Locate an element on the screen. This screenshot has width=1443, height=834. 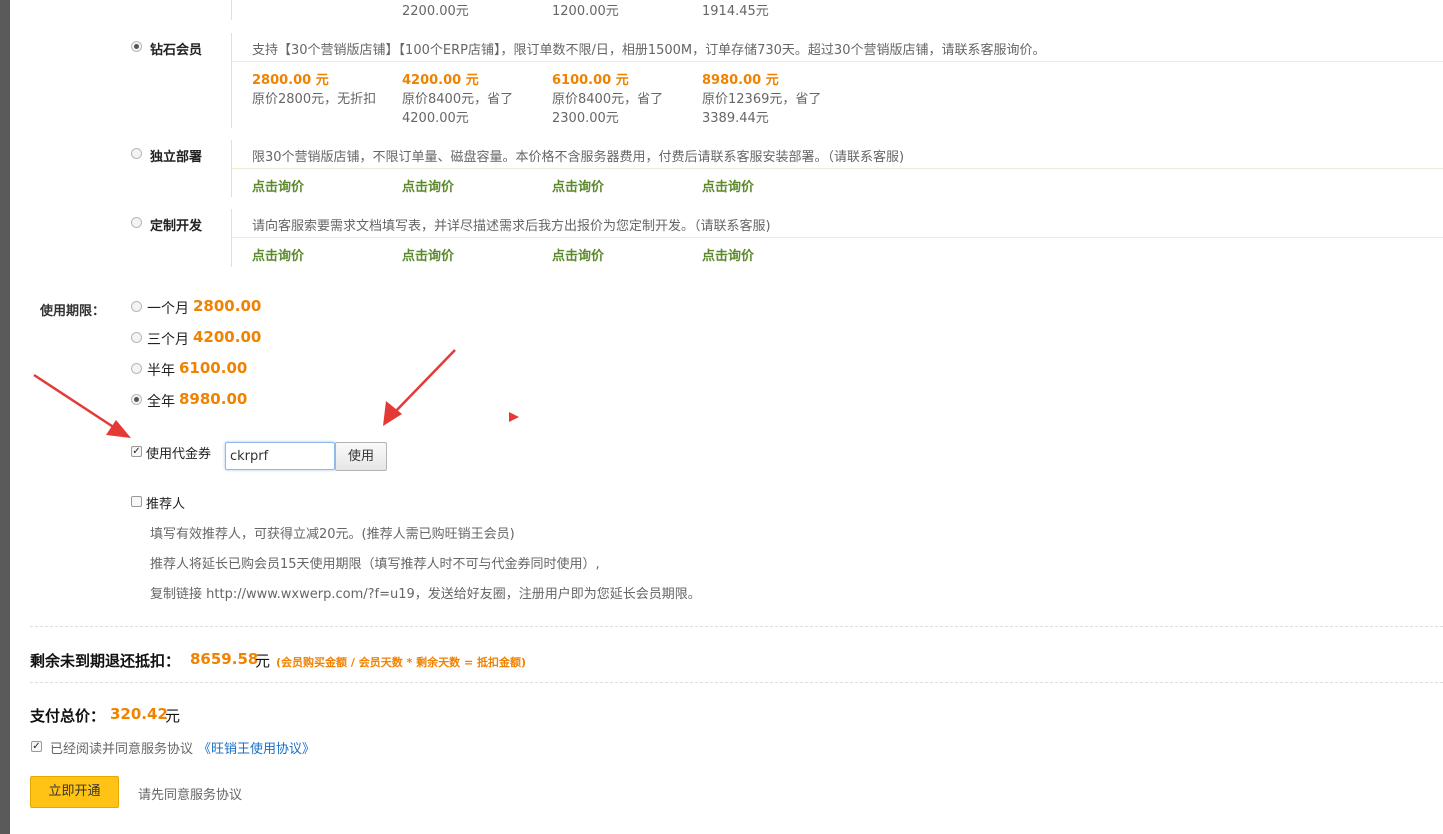
agreement-link: 《旺销王使用协议》 is located at coordinates (256, 747).